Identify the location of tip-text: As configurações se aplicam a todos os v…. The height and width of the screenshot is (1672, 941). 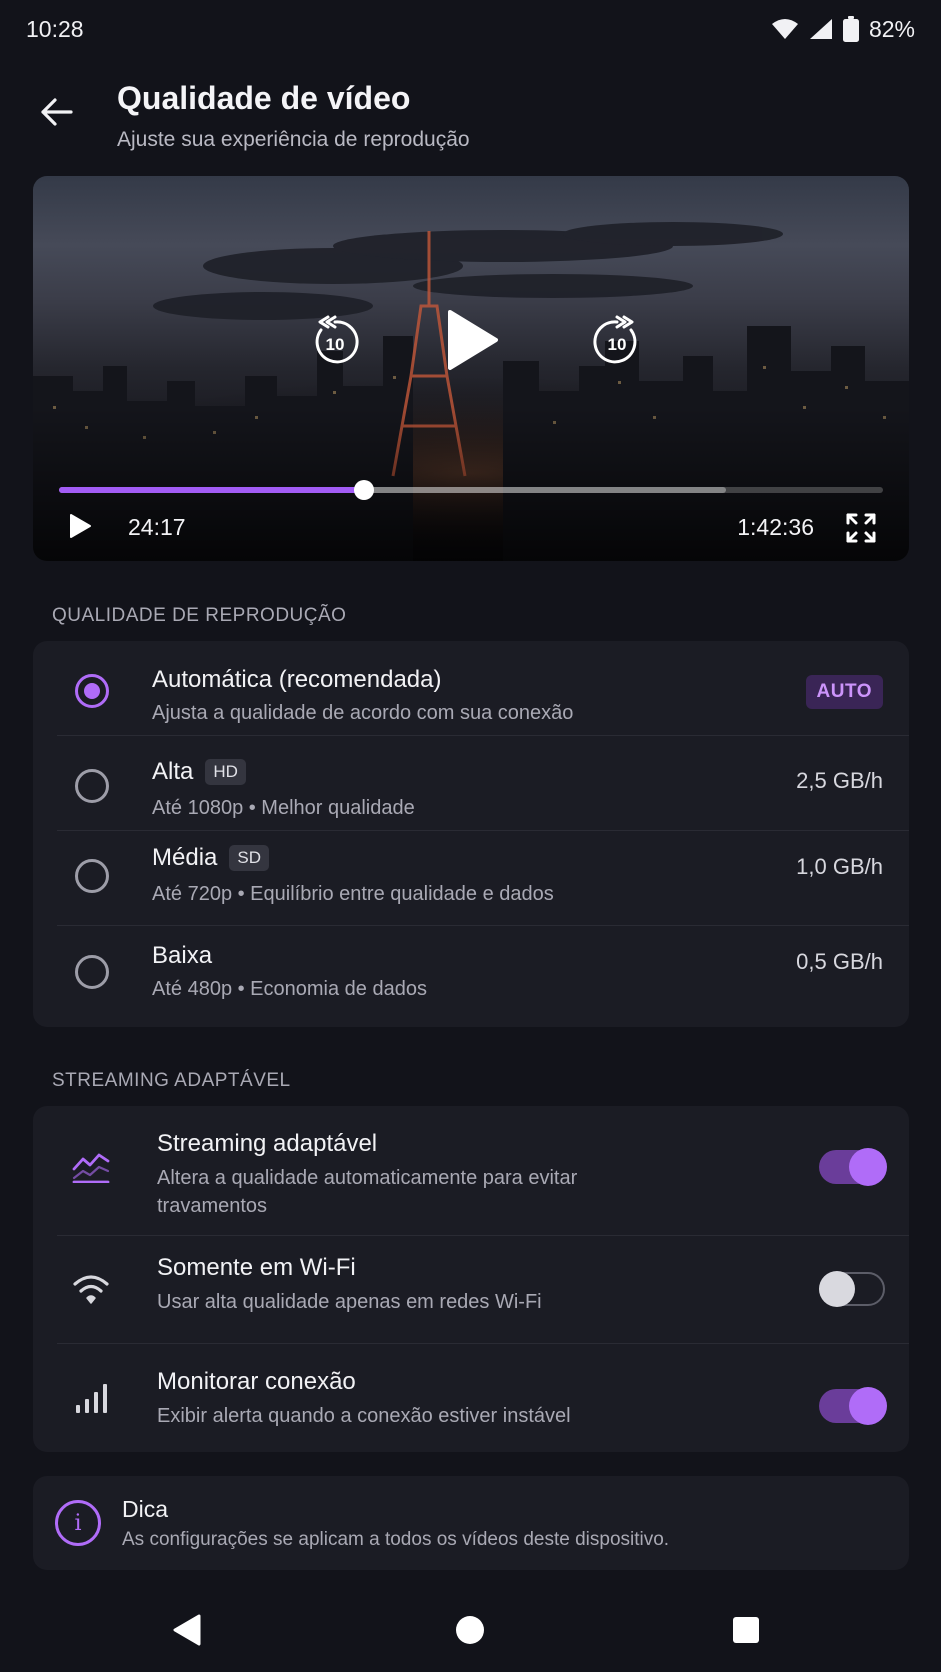
(396, 1539).